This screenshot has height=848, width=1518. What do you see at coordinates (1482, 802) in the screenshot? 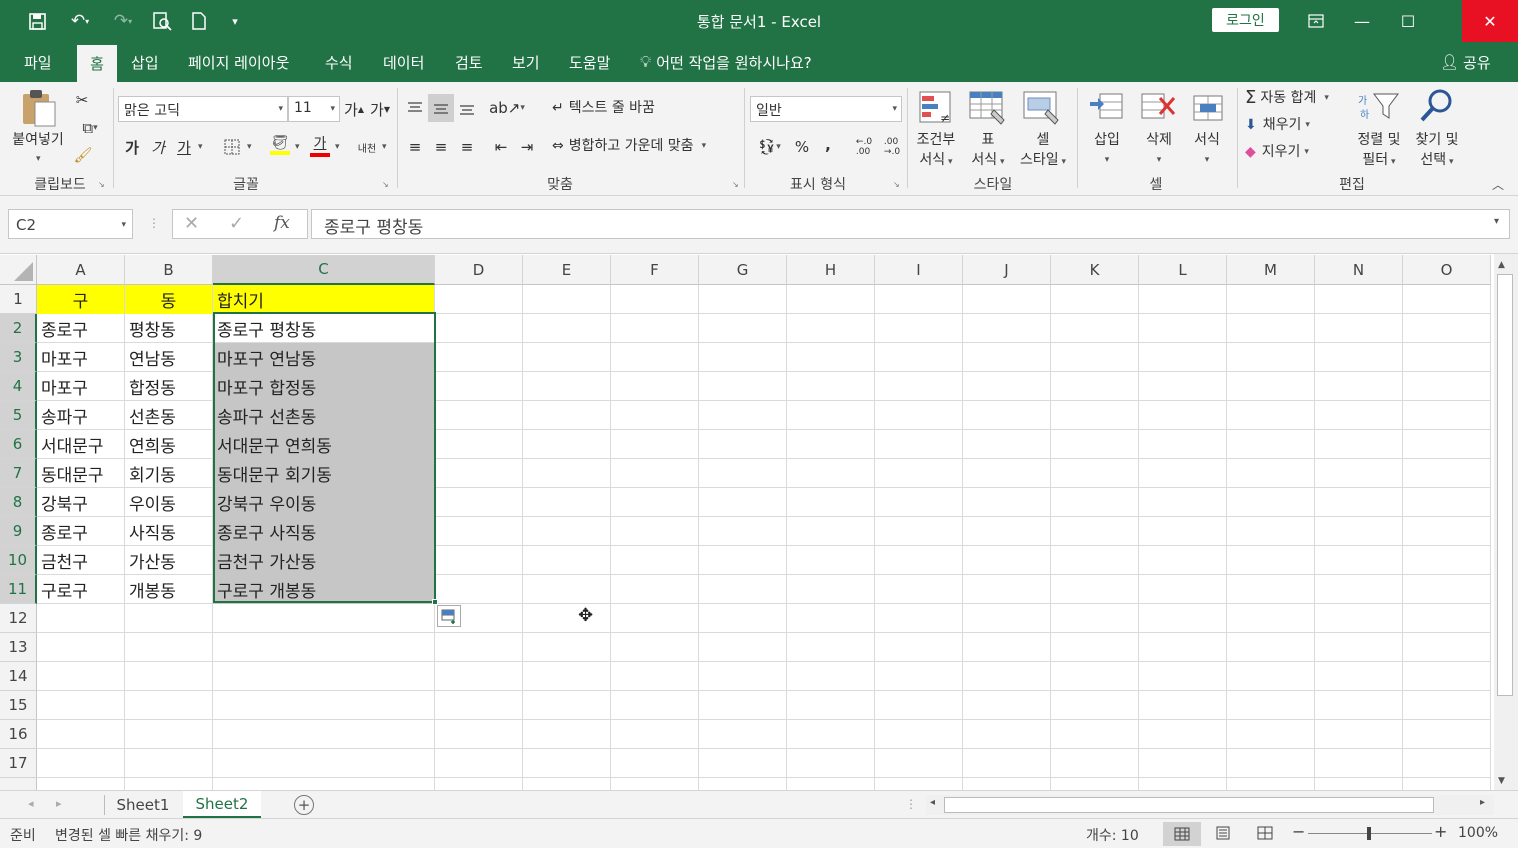
I see `scroll-right-icon: ▸` at bounding box center [1482, 802].